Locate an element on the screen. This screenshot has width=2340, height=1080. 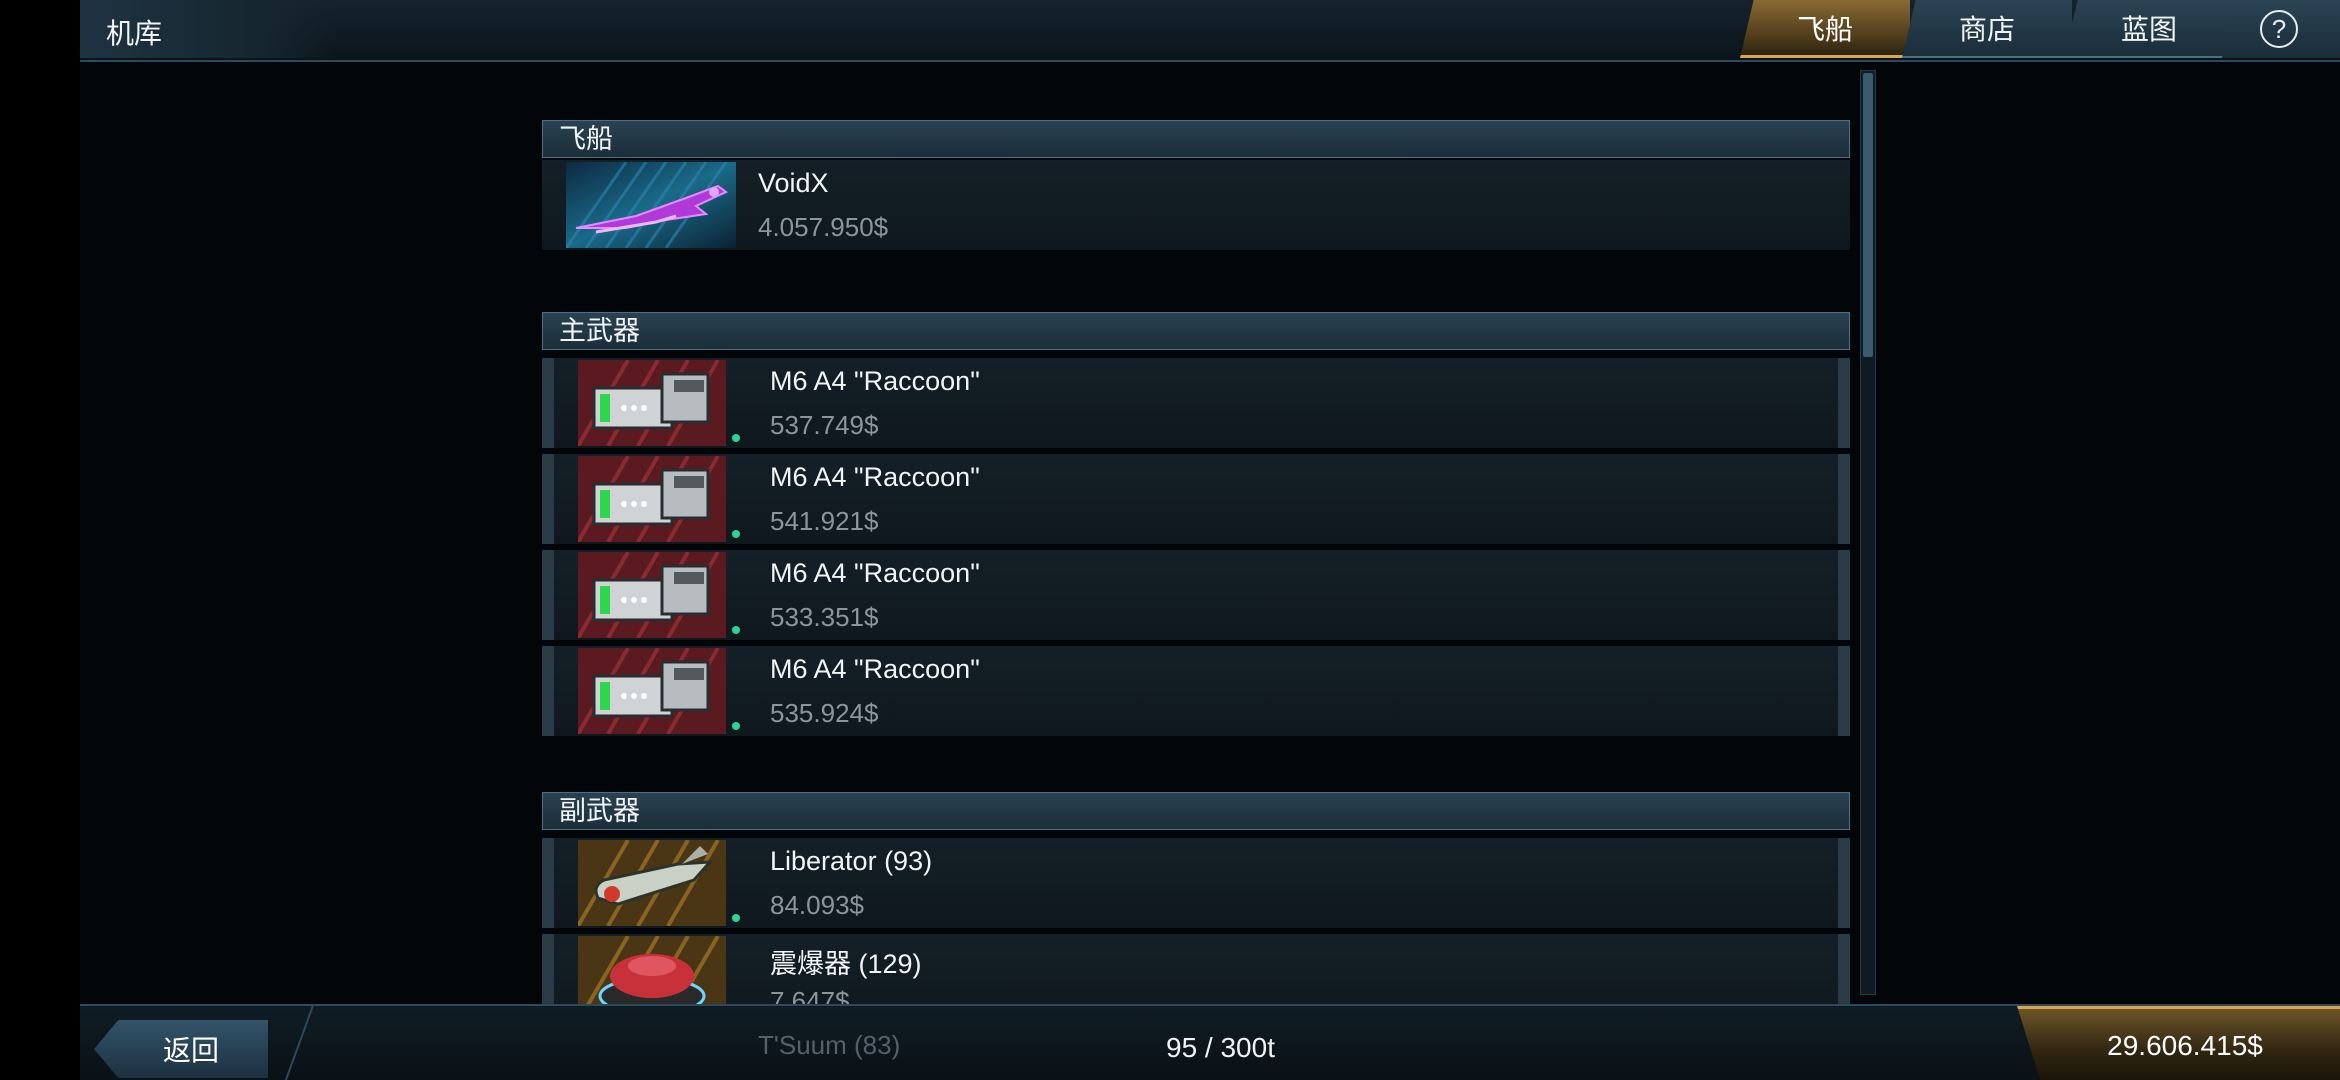
list-item-secondary-weapon: 震爆器 (129) 7.647$ is located at coordinates (1196, 969).